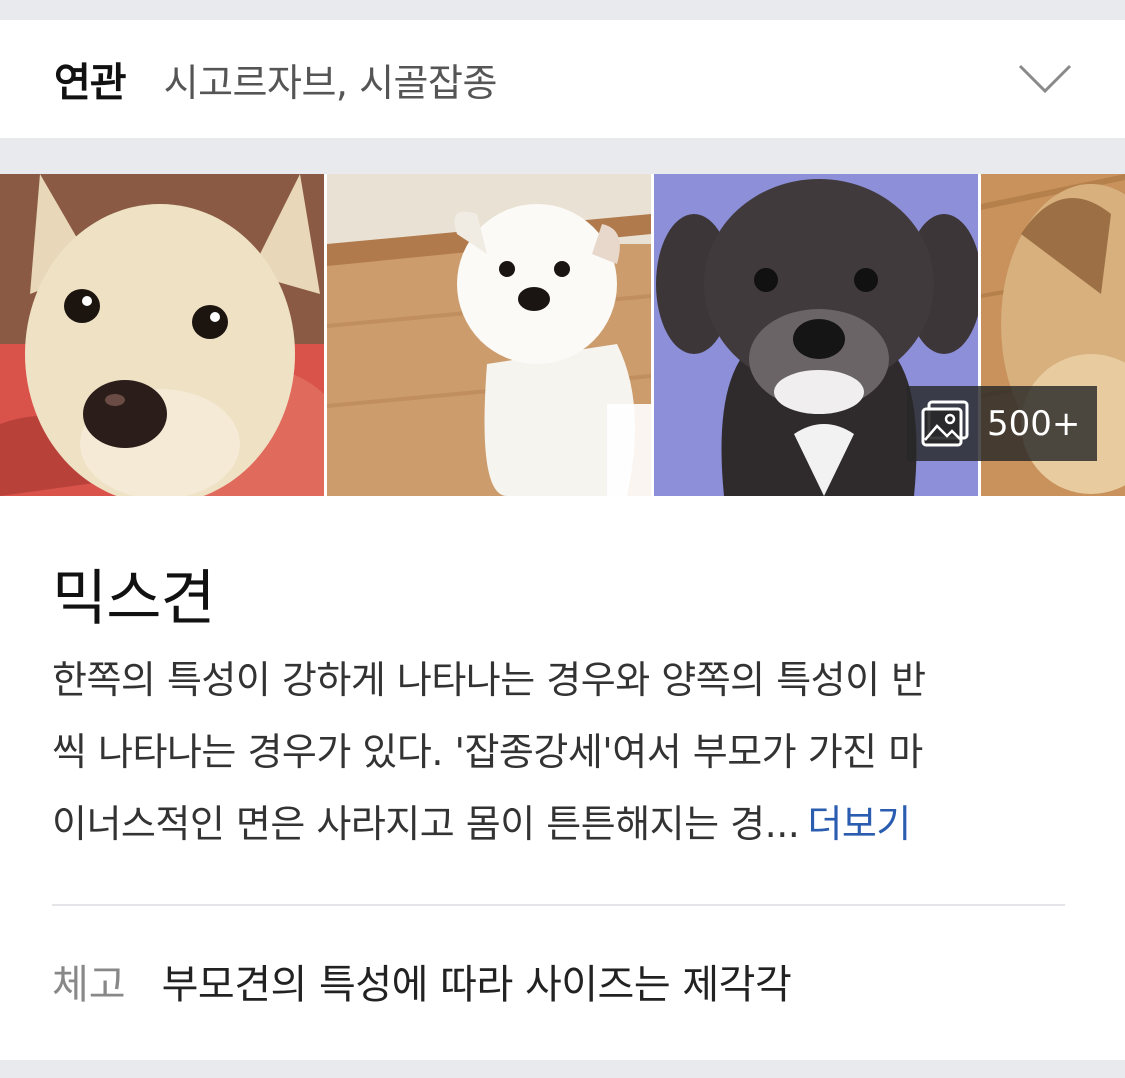  Describe the element at coordinates (562, 79) in the screenshot. I see `related-searches-bar: 연관 시고르자브, 시골잡종` at that location.